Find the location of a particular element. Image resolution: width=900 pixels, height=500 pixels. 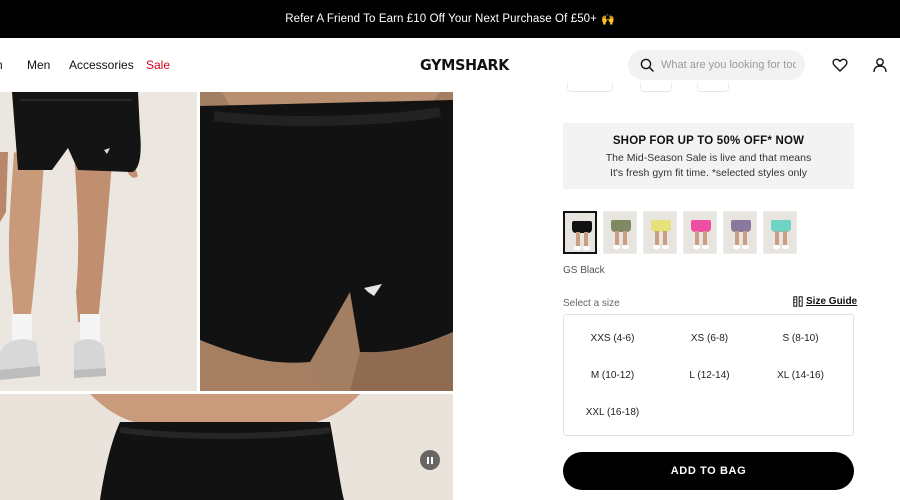

size-option: XS (6-8) is located at coordinates (709, 338).